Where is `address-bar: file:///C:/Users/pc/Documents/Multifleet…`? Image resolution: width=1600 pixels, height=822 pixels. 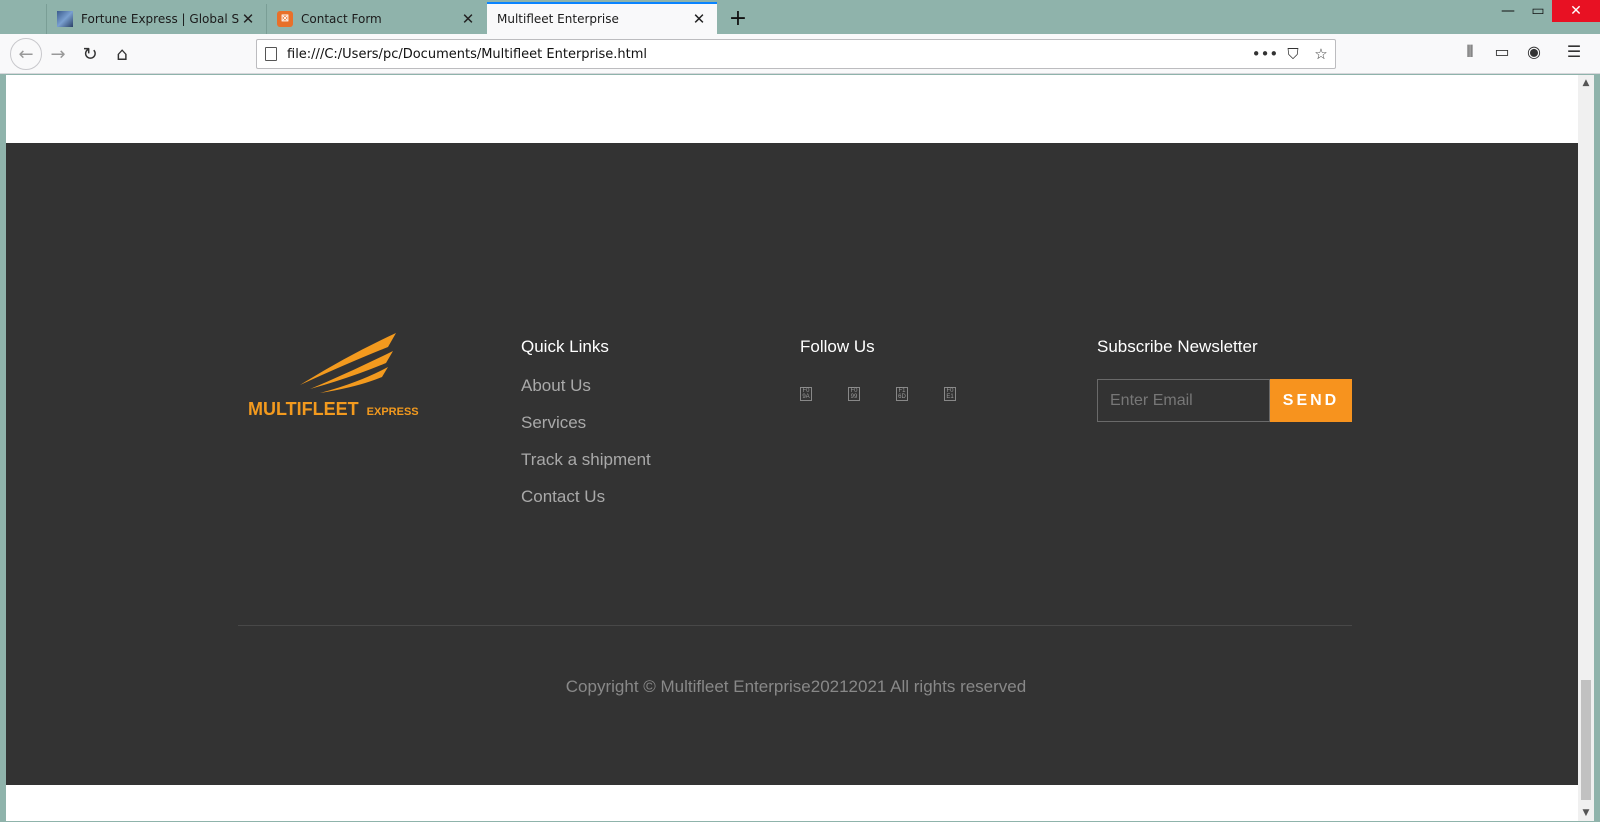 address-bar: file:///C:/Users/pc/Documents/Multifleet… is located at coordinates (796, 54).